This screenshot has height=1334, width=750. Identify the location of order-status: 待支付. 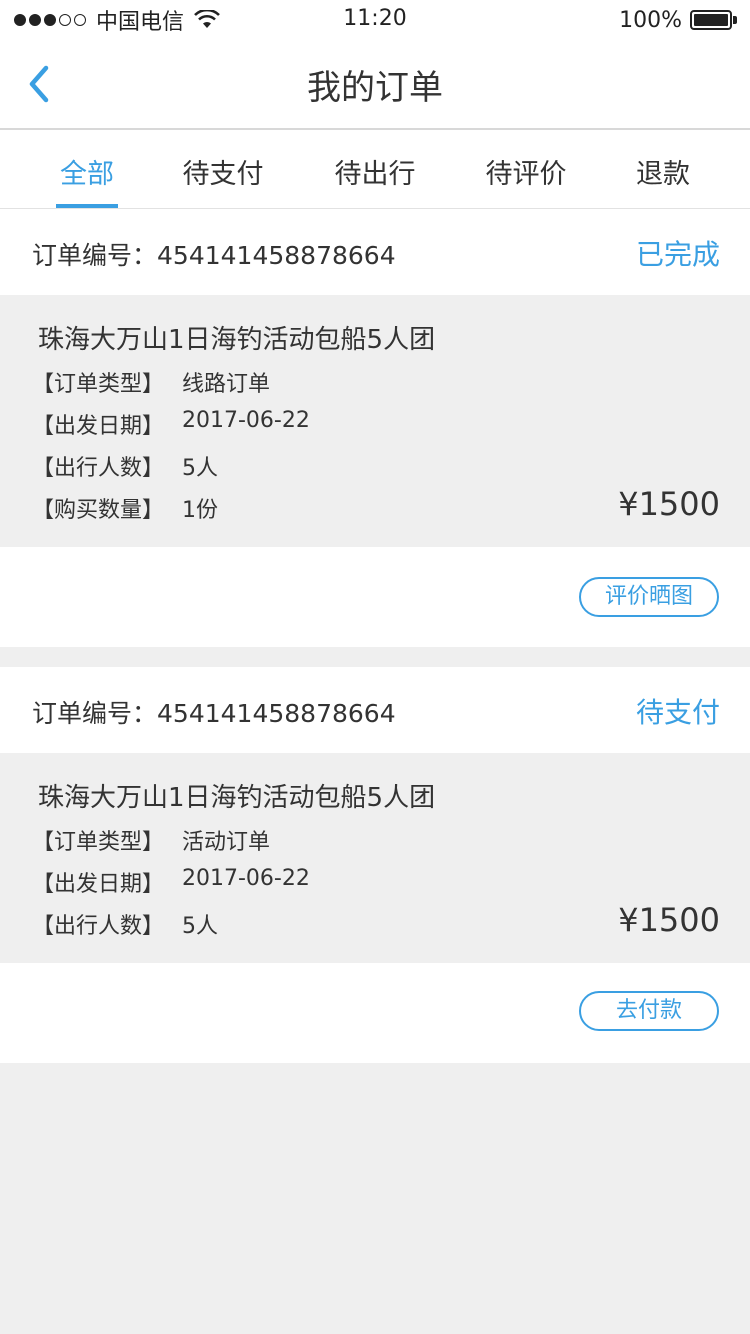
(677, 712).